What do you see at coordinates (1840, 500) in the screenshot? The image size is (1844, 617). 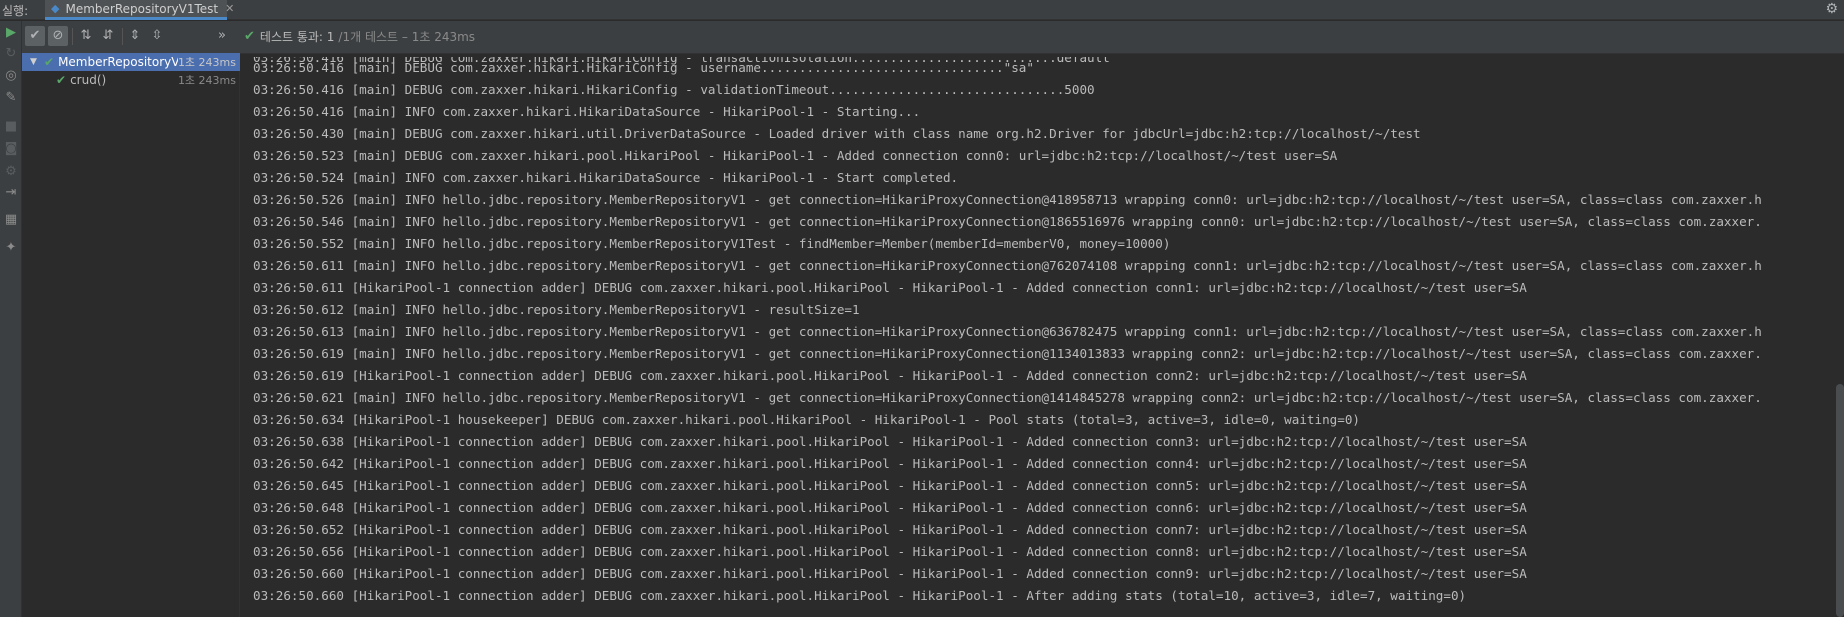 I see `vertical-scrollbar` at bounding box center [1840, 500].